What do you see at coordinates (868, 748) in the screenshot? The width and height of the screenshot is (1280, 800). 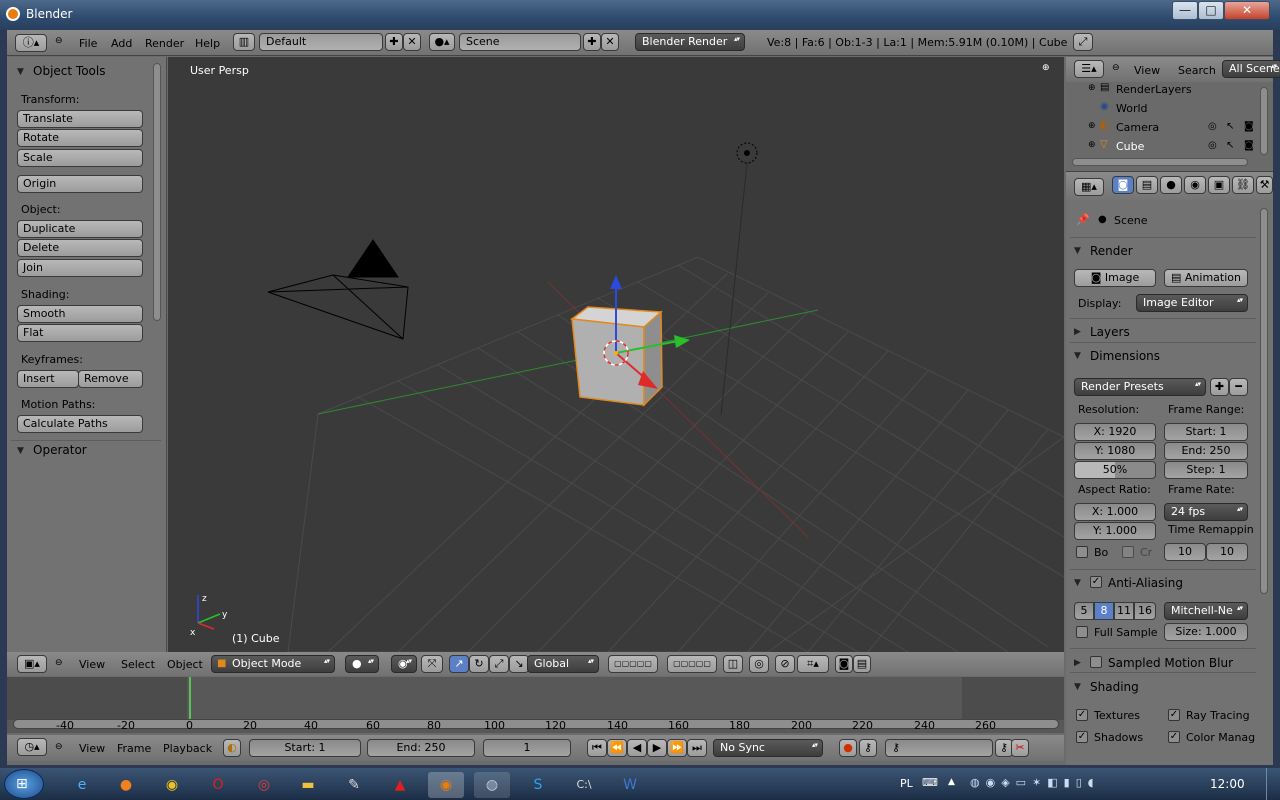 I see `keying-set-button: ⚷` at bounding box center [868, 748].